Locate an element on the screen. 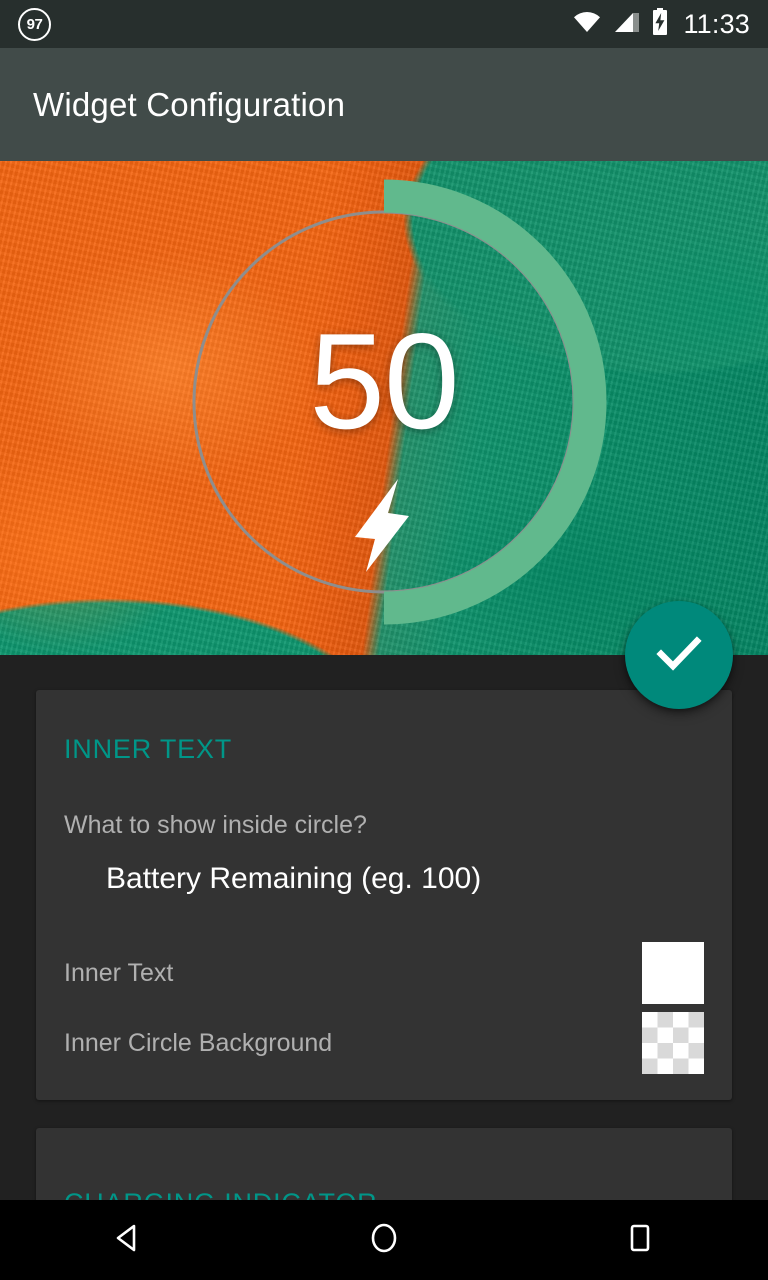  nav-recents-button is located at coordinates (640, 1240).